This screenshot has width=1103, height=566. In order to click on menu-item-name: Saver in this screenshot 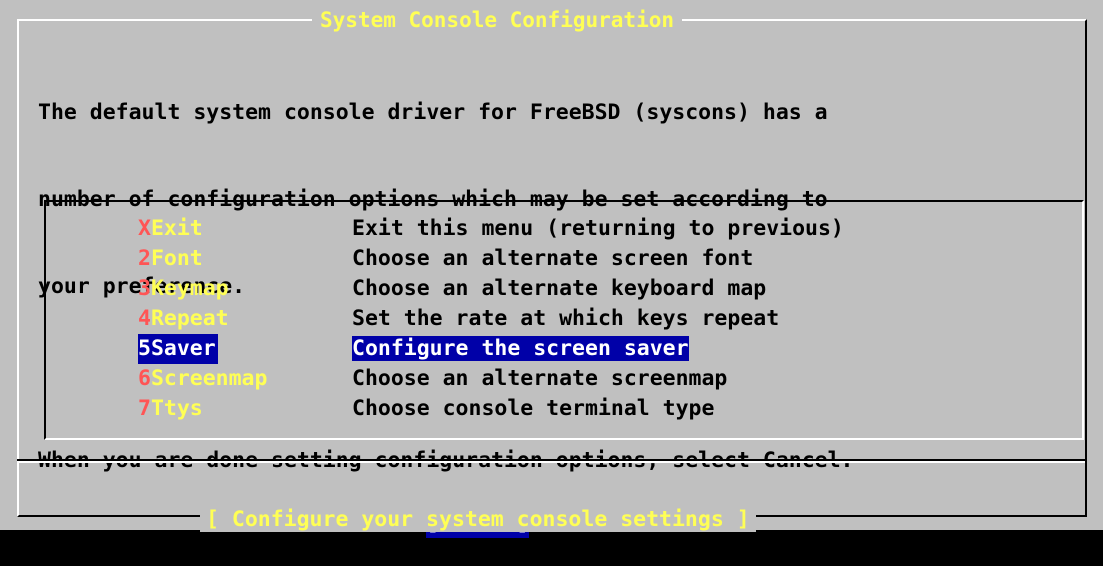, I will do `click(183, 348)`.